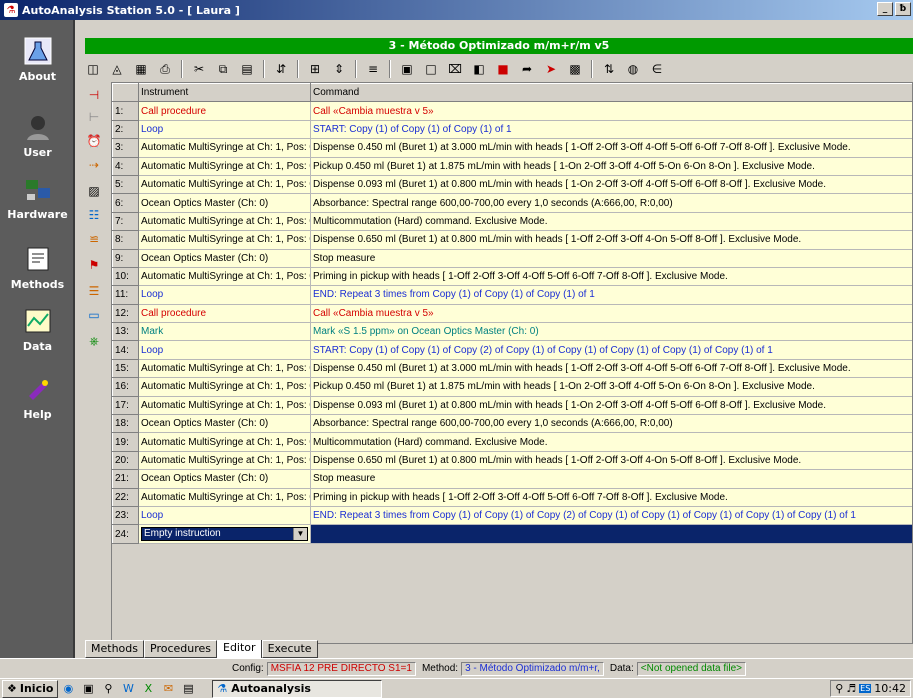 The height and width of the screenshot is (698, 913). I want to click on send-icon: ➤, so click(551, 69).